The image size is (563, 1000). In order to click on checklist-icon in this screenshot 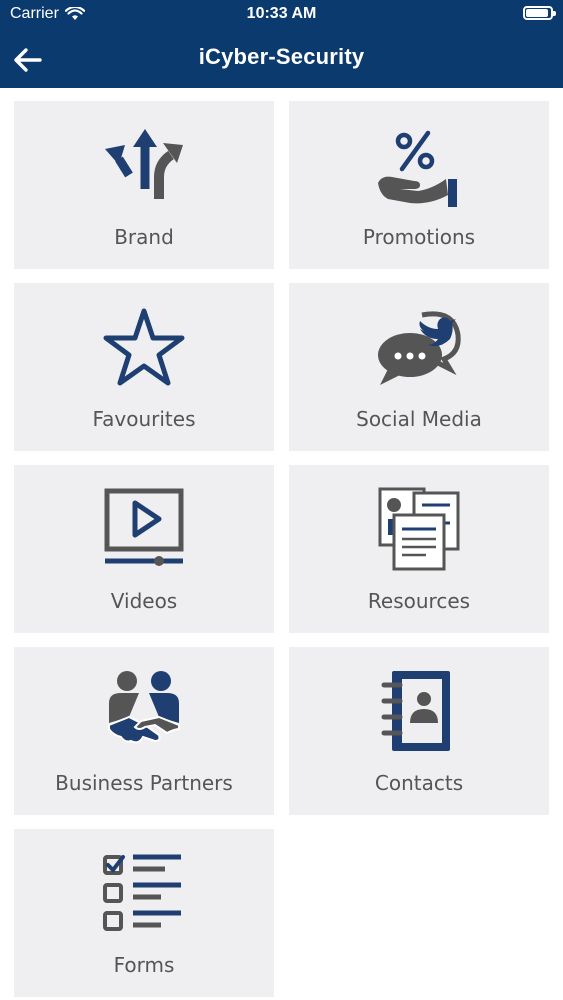, I will do `click(142, 892)`.